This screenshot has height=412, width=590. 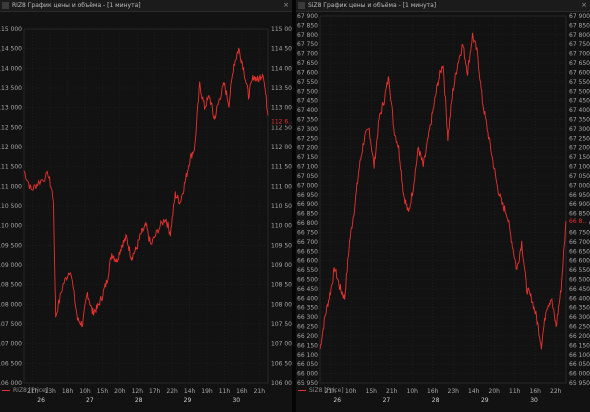 What do you see at coordinates (577, 221) in the screenshot?
I see `last-price-label: 66 8..` at bounding box center [577, 221].